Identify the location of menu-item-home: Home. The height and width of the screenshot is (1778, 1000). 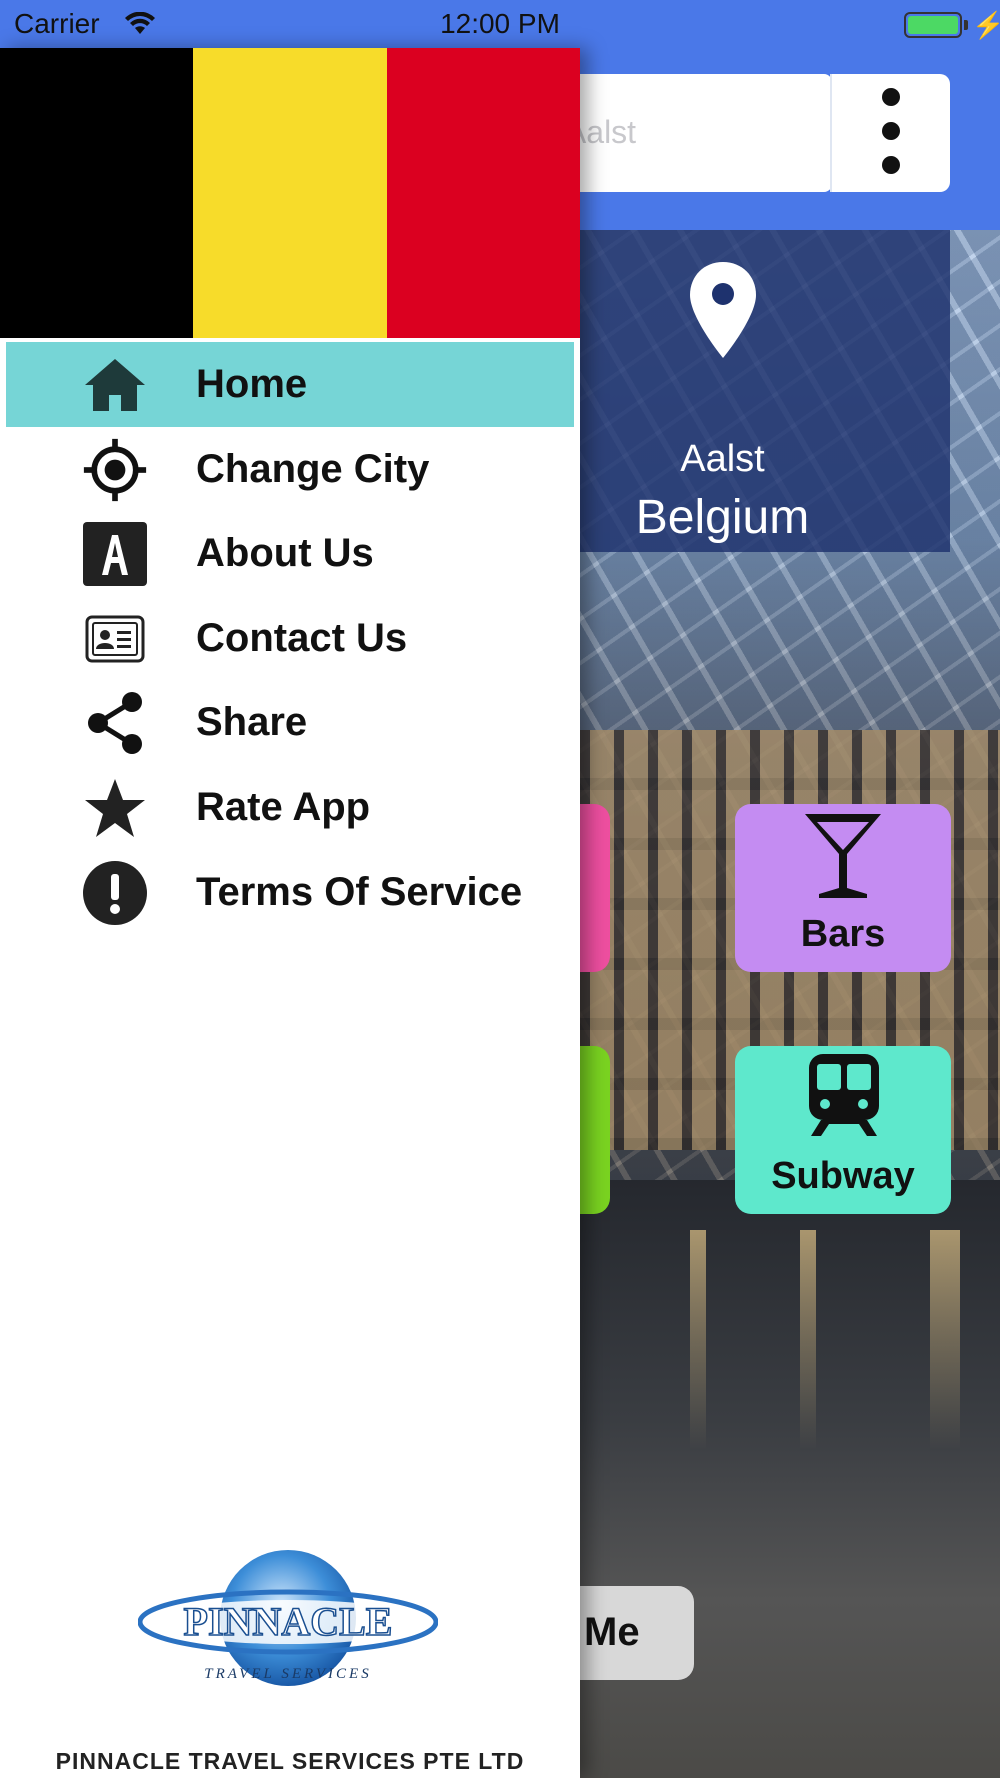
(290, 384).